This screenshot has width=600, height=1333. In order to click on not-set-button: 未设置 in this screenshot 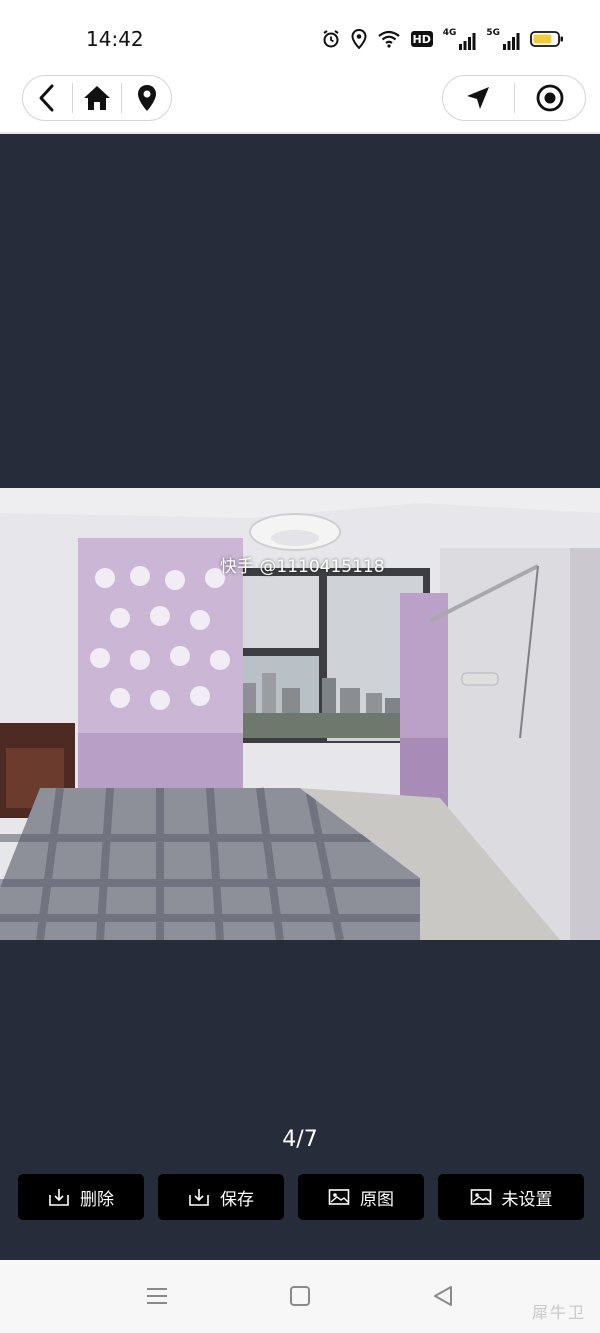, I will do `click(511, 1197)`.